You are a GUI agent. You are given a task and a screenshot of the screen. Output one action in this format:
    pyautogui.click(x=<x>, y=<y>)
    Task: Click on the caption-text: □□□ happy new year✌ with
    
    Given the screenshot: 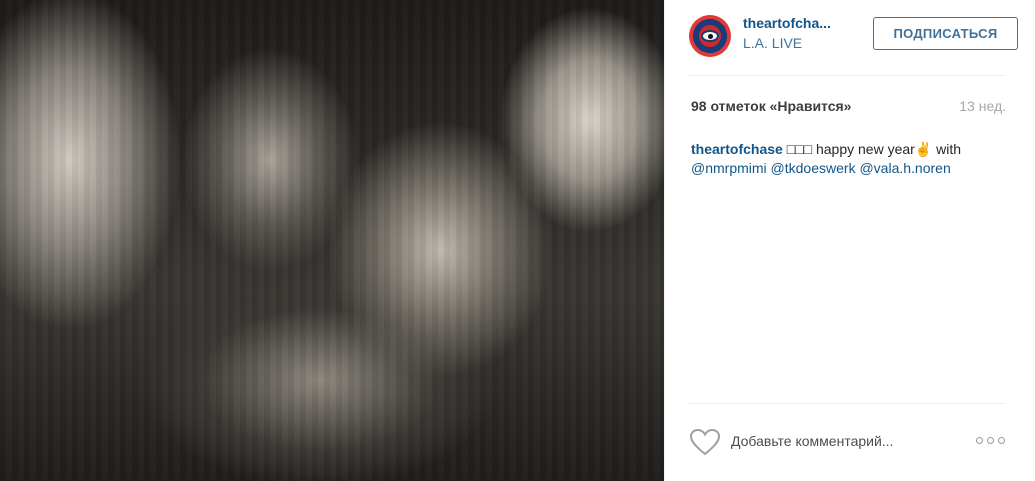 What is the action you would take?
    pyautogui.click(x=872, y=149)
    